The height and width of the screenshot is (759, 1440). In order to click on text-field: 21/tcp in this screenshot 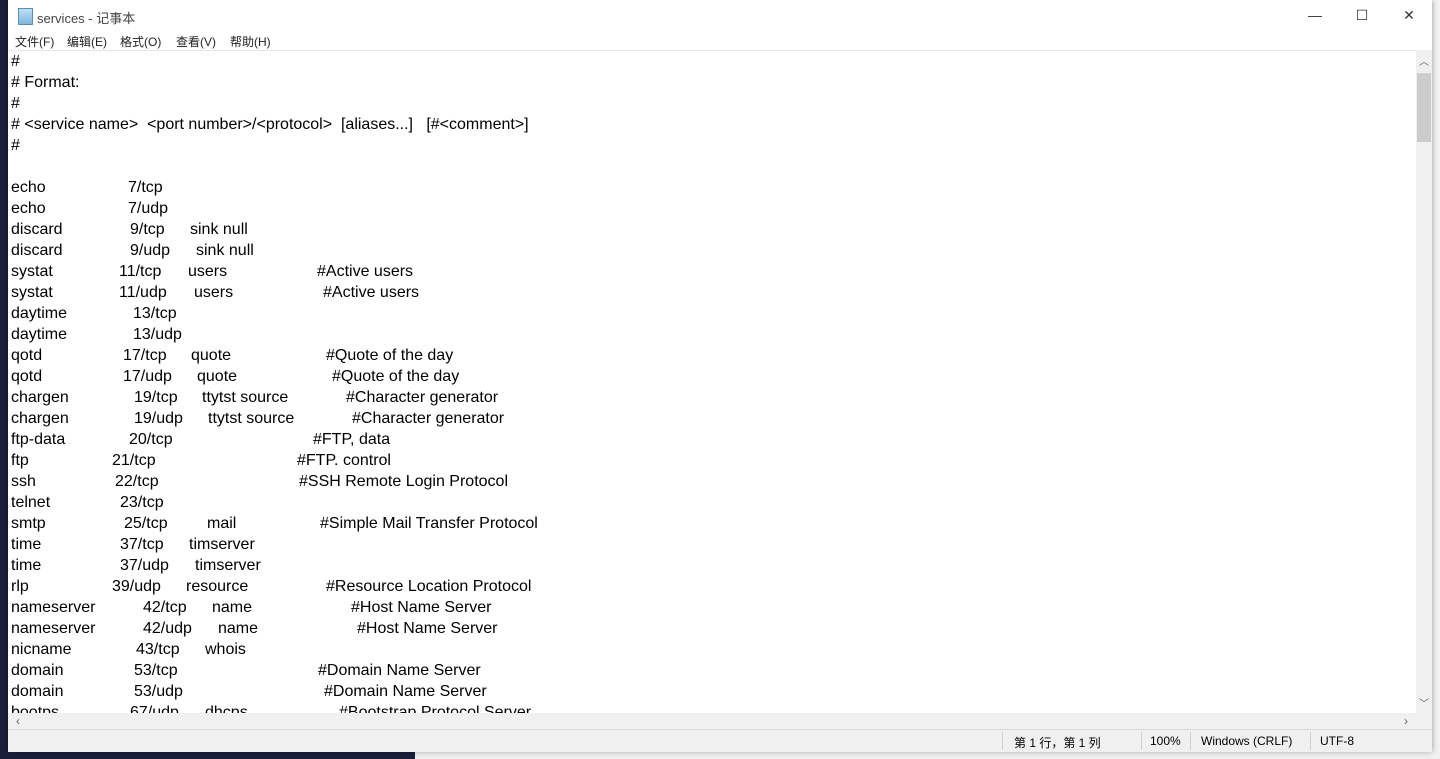, I will do `click(134, 460)`.